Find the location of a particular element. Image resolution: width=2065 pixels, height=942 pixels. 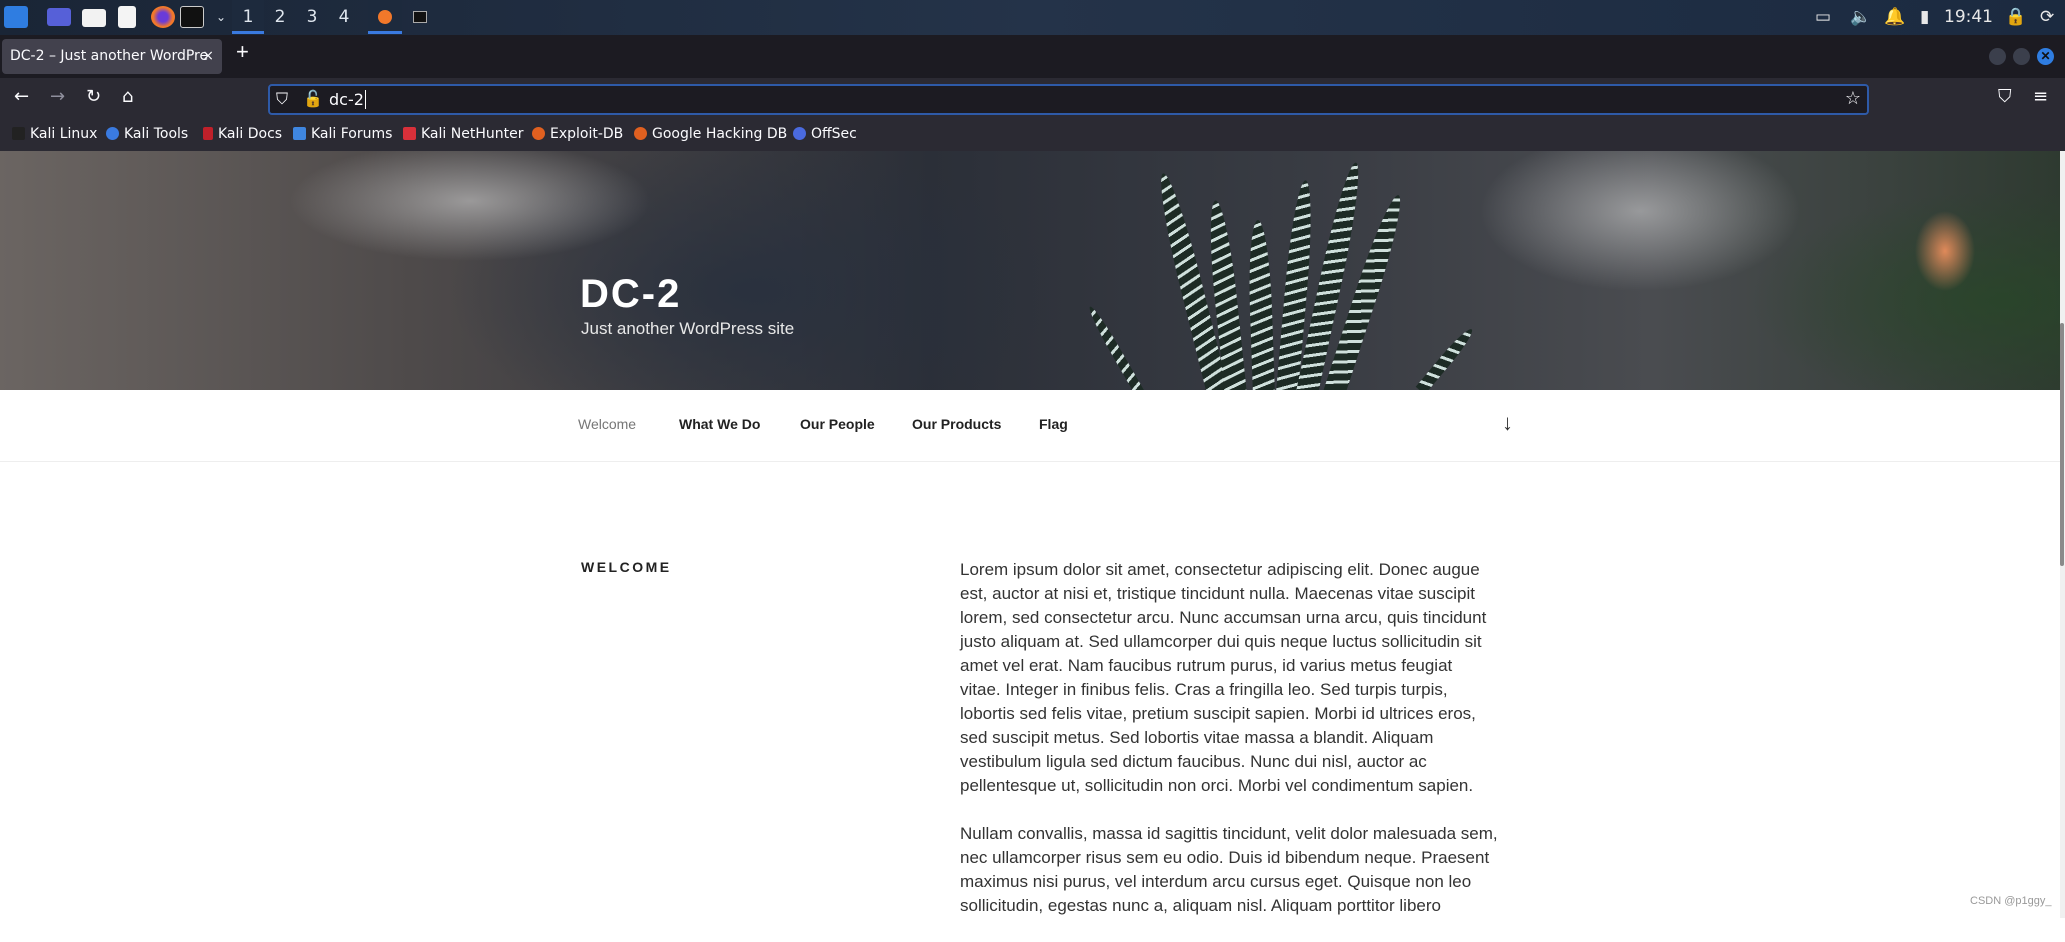

close-tab-icon: × is located at coordinates (208, 56).